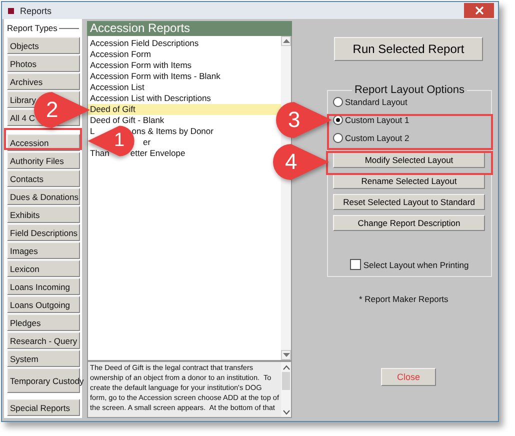 This screenshot has width=515, height=436. What do you see at coordinates (408, 49) in the screenshot?
I see `run-report-button: Run Selected Report` at bounding box center [408, 49].